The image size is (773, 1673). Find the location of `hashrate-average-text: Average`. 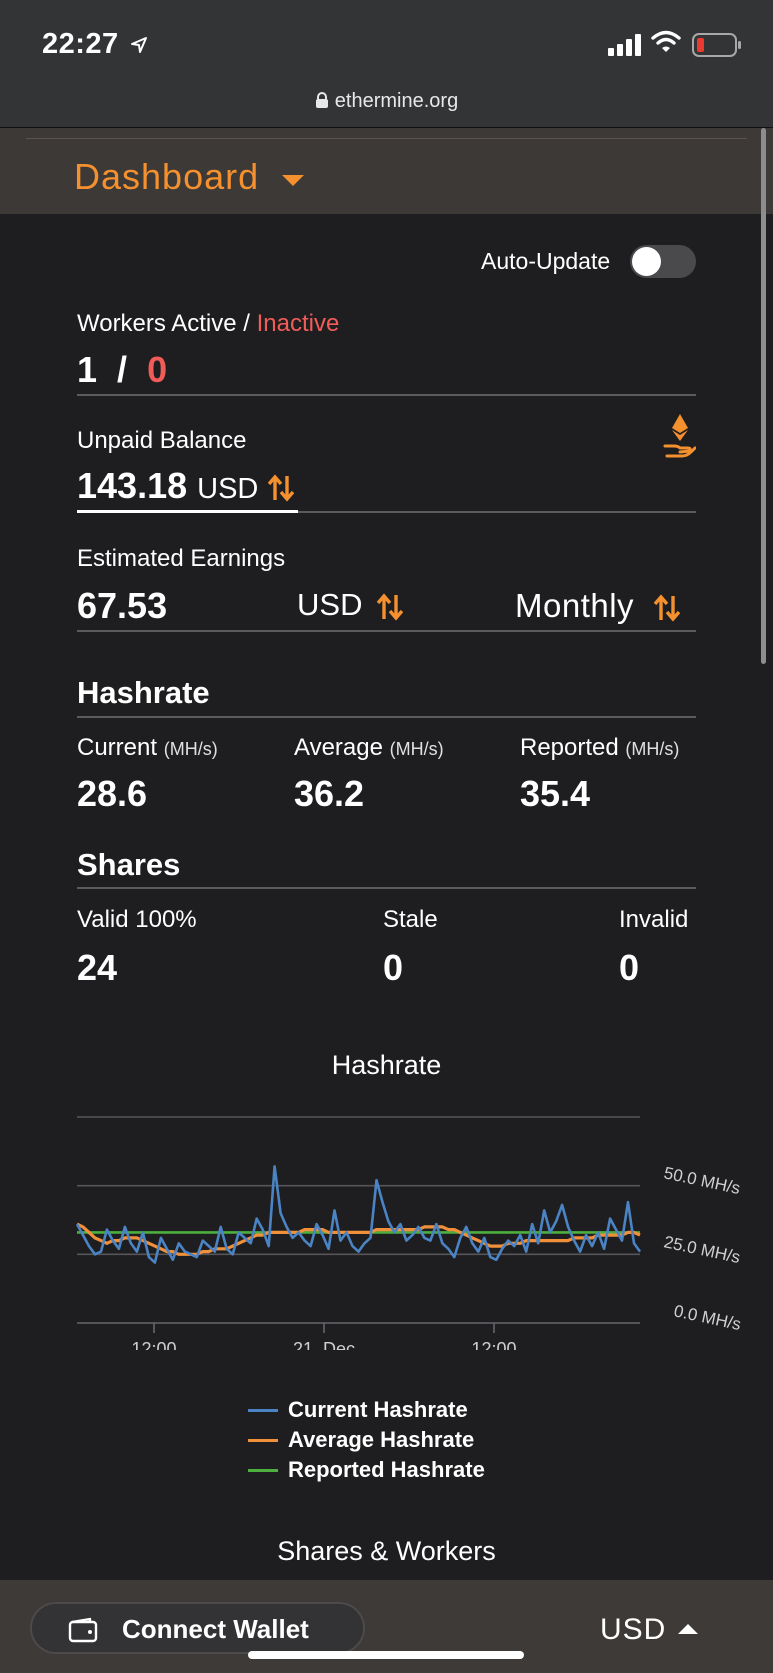

hashrate-average-text: Average is located at coordinates (338, 747).